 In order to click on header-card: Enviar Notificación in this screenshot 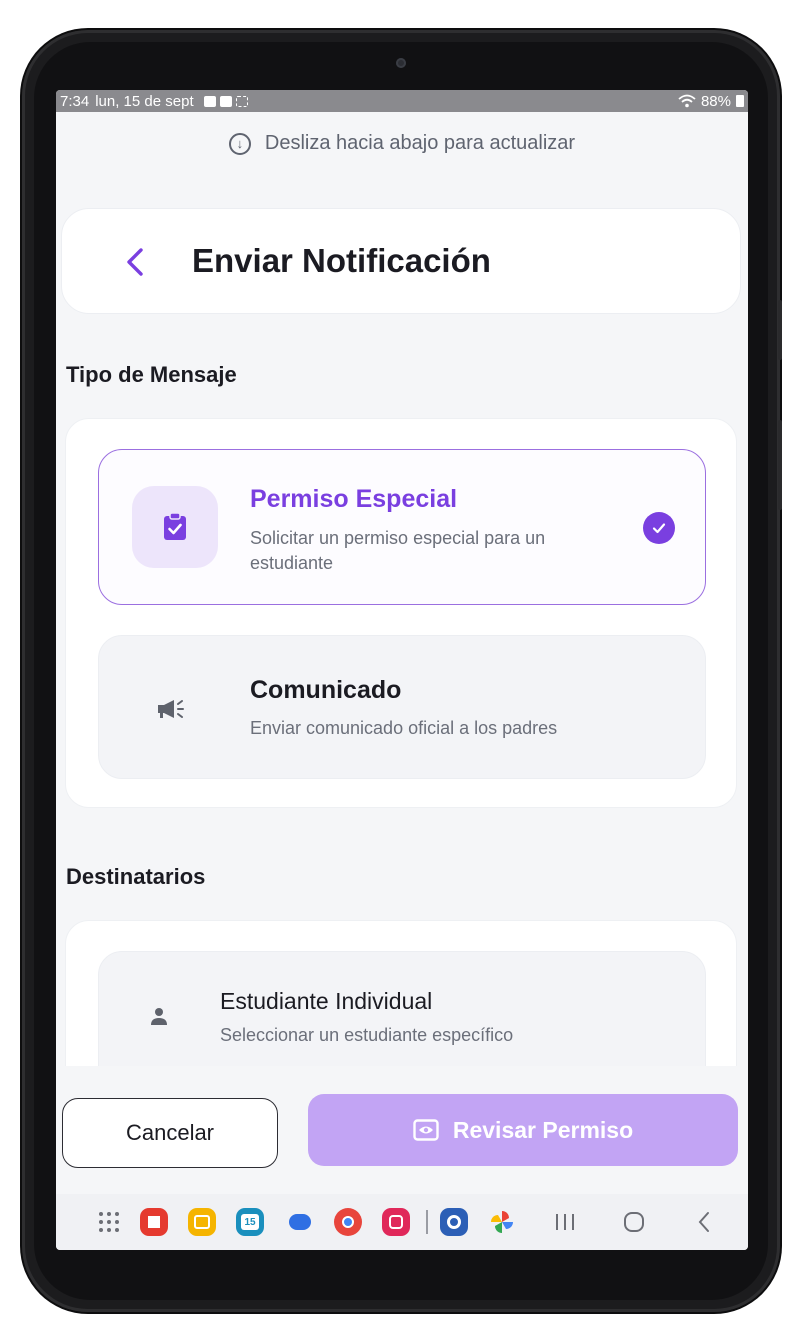, I will do `click(401, 261)`.